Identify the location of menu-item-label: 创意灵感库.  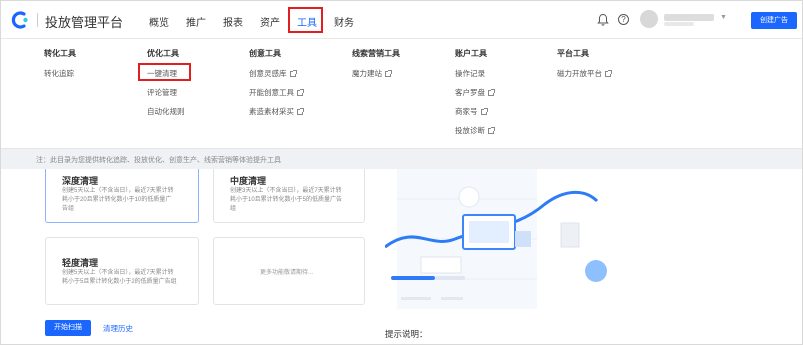
(268, 73).